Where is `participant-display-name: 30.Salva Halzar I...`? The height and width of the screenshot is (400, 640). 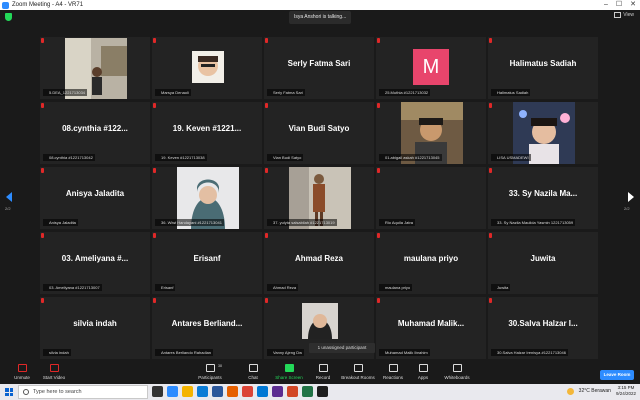
participant-display-name: 30.Salva Halzar I... is located at coordinates (543, 323).